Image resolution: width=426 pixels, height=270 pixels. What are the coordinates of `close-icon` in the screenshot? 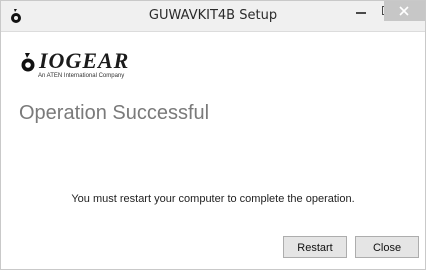 It's located at (404, 11).